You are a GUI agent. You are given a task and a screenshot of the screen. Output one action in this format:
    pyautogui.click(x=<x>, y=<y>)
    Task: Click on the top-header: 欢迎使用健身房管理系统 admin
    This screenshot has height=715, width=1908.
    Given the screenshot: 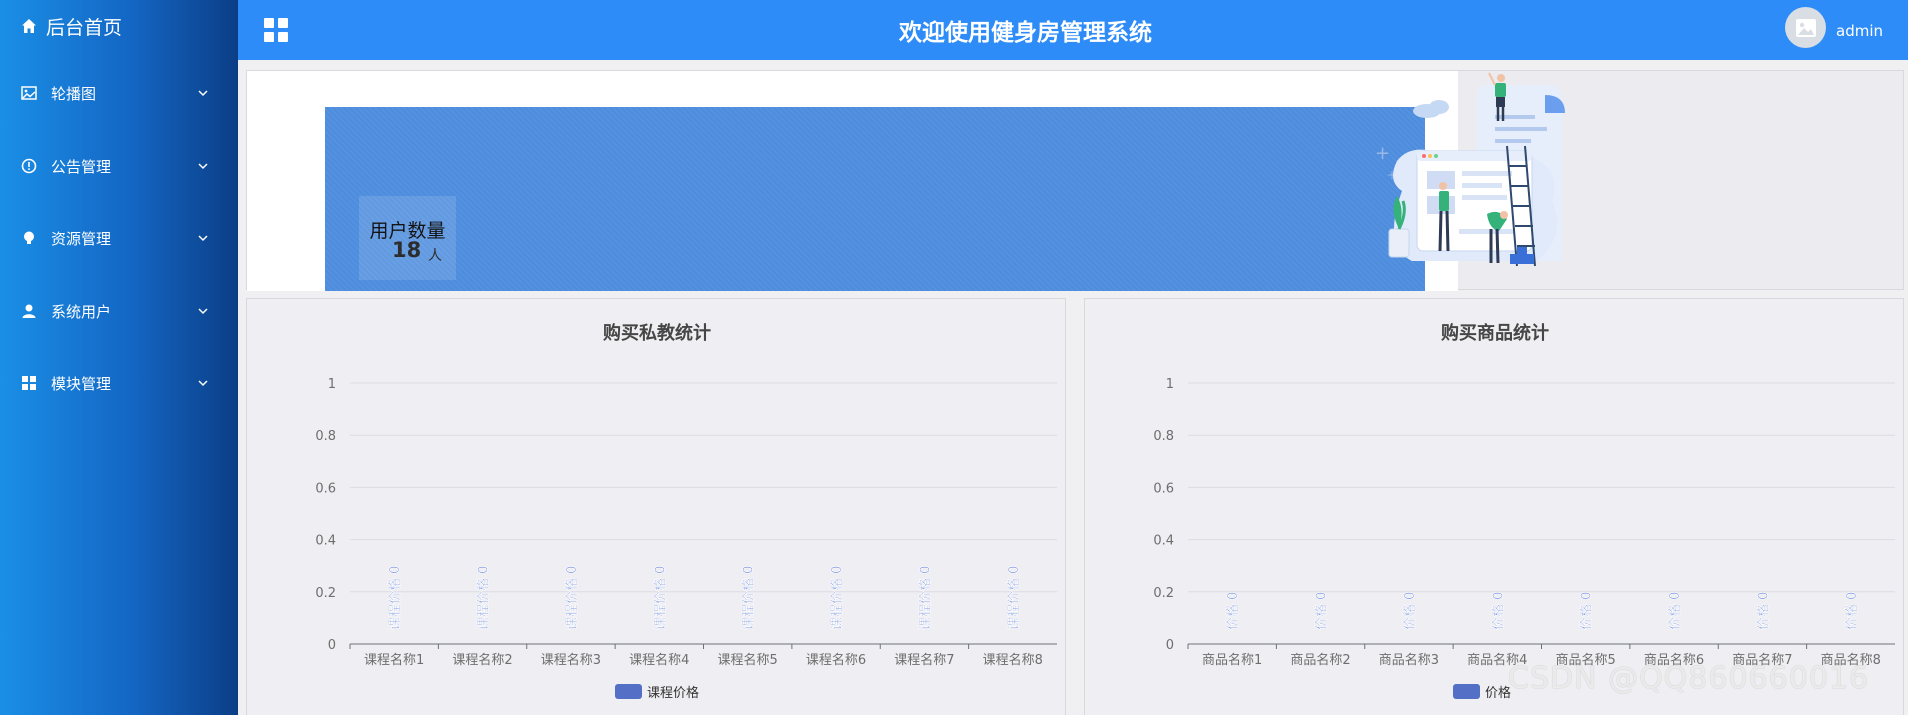 What is the action you would take?
    pyautogui.click(x=1073, y=30)
    